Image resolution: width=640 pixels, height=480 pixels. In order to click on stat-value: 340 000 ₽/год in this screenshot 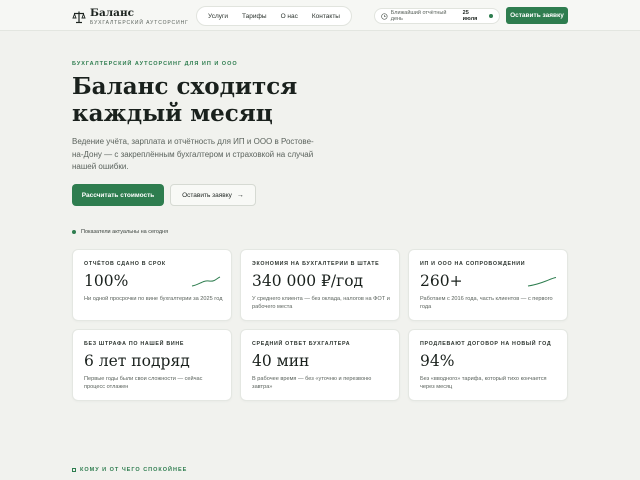, I will do `click(308, 281)`.